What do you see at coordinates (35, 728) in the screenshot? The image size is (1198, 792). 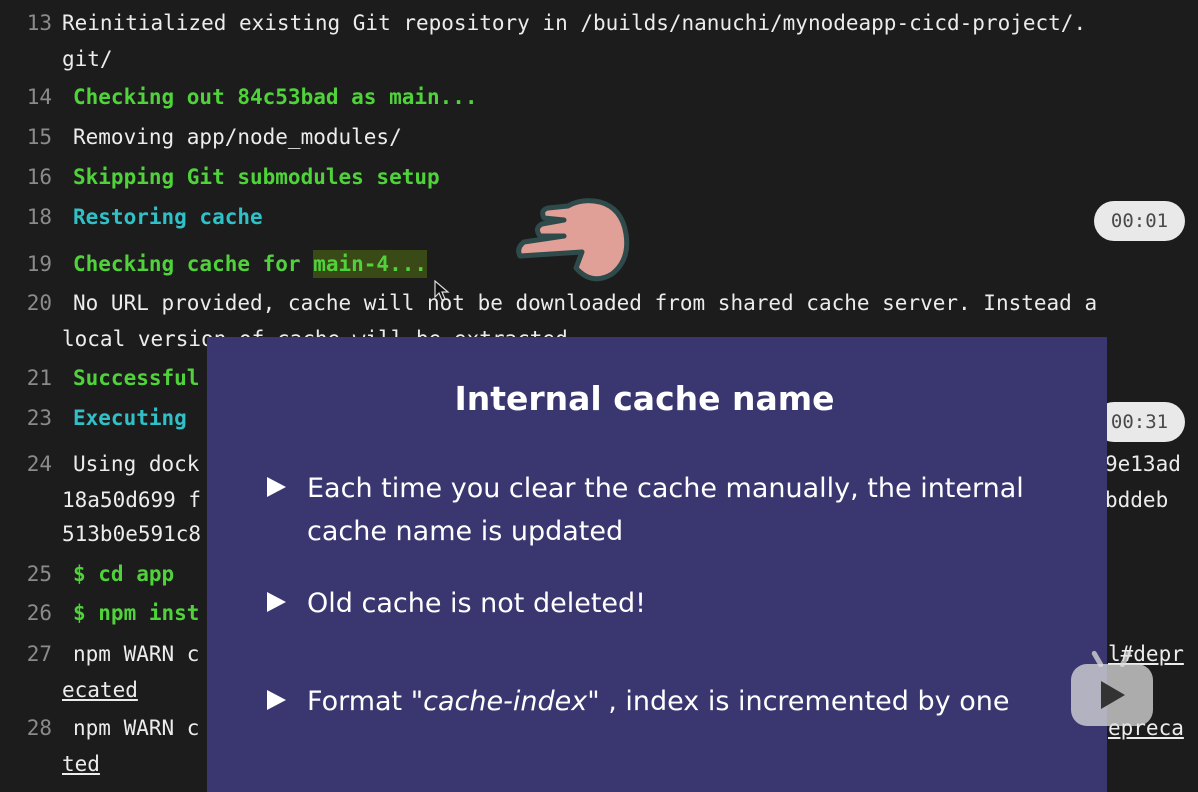 I see `line-number: 28` at bounding box center [35, 728].